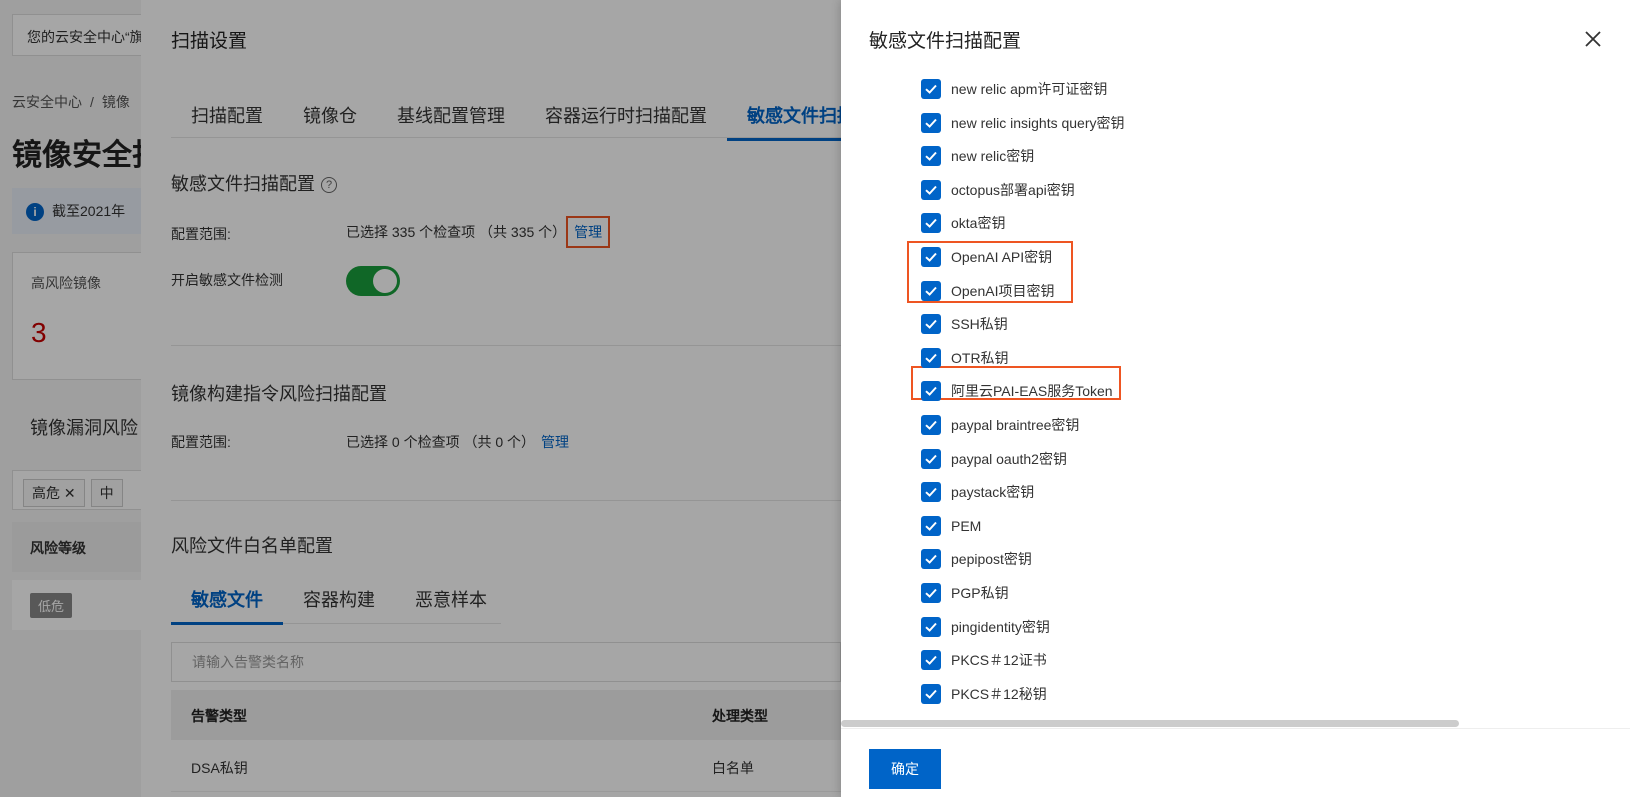  What do you see at coordinates (1015, 425) in the screenshot?
I see `checkbox-label: paypal braintree密钥` at bounding box center [1015, 425].